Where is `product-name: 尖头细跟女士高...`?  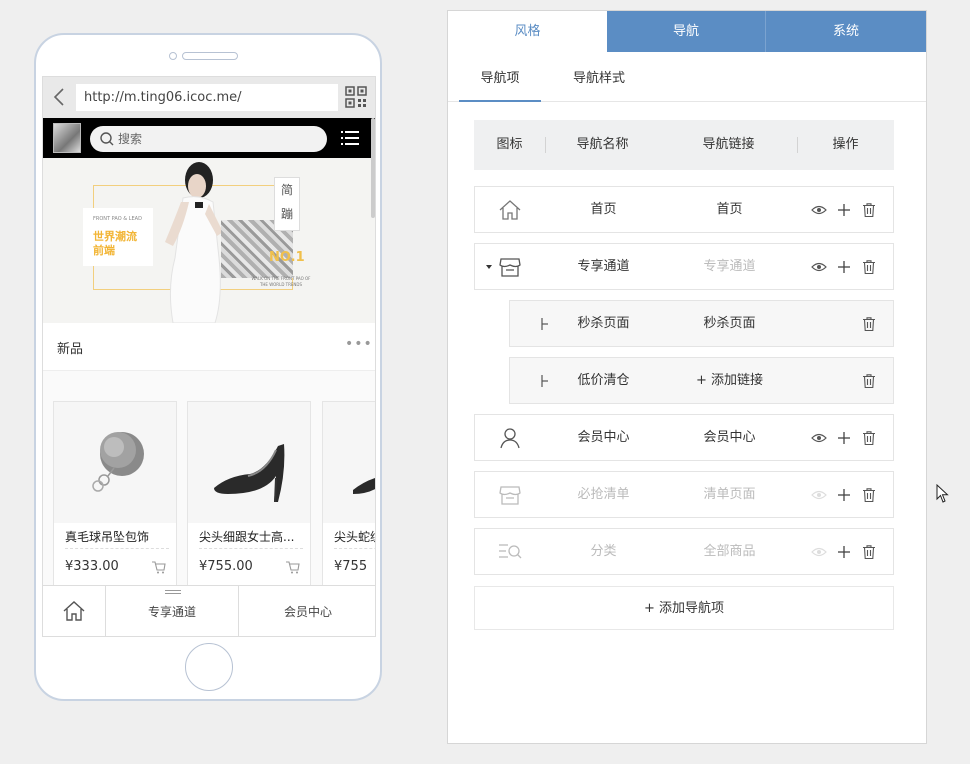
product-name: 尖头细跟女士高... is located at coordinates (251, 539).